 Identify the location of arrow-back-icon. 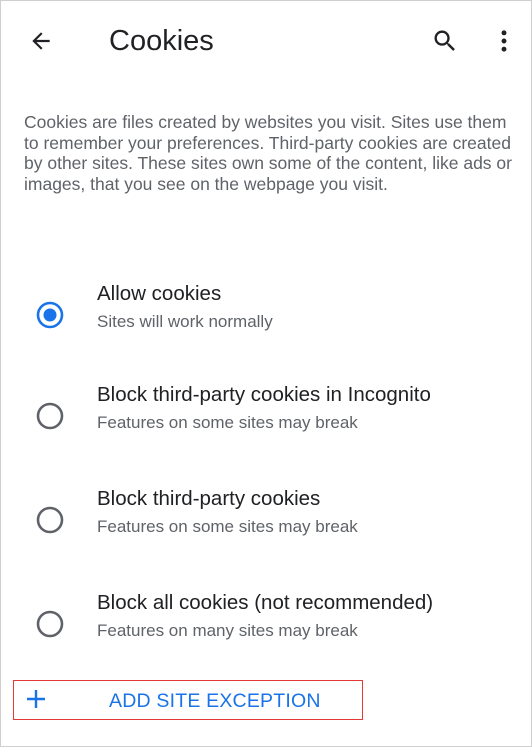
(41, 41).